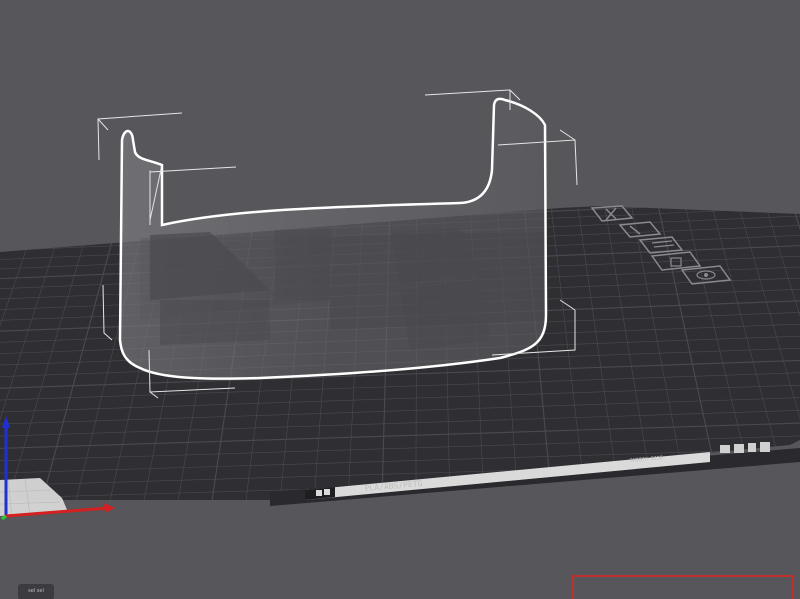 The image size is (800, 599). What do you see at coordinates (400, 499) in the screenshot?
I see `grid-line` at bounding box center [400, 499].